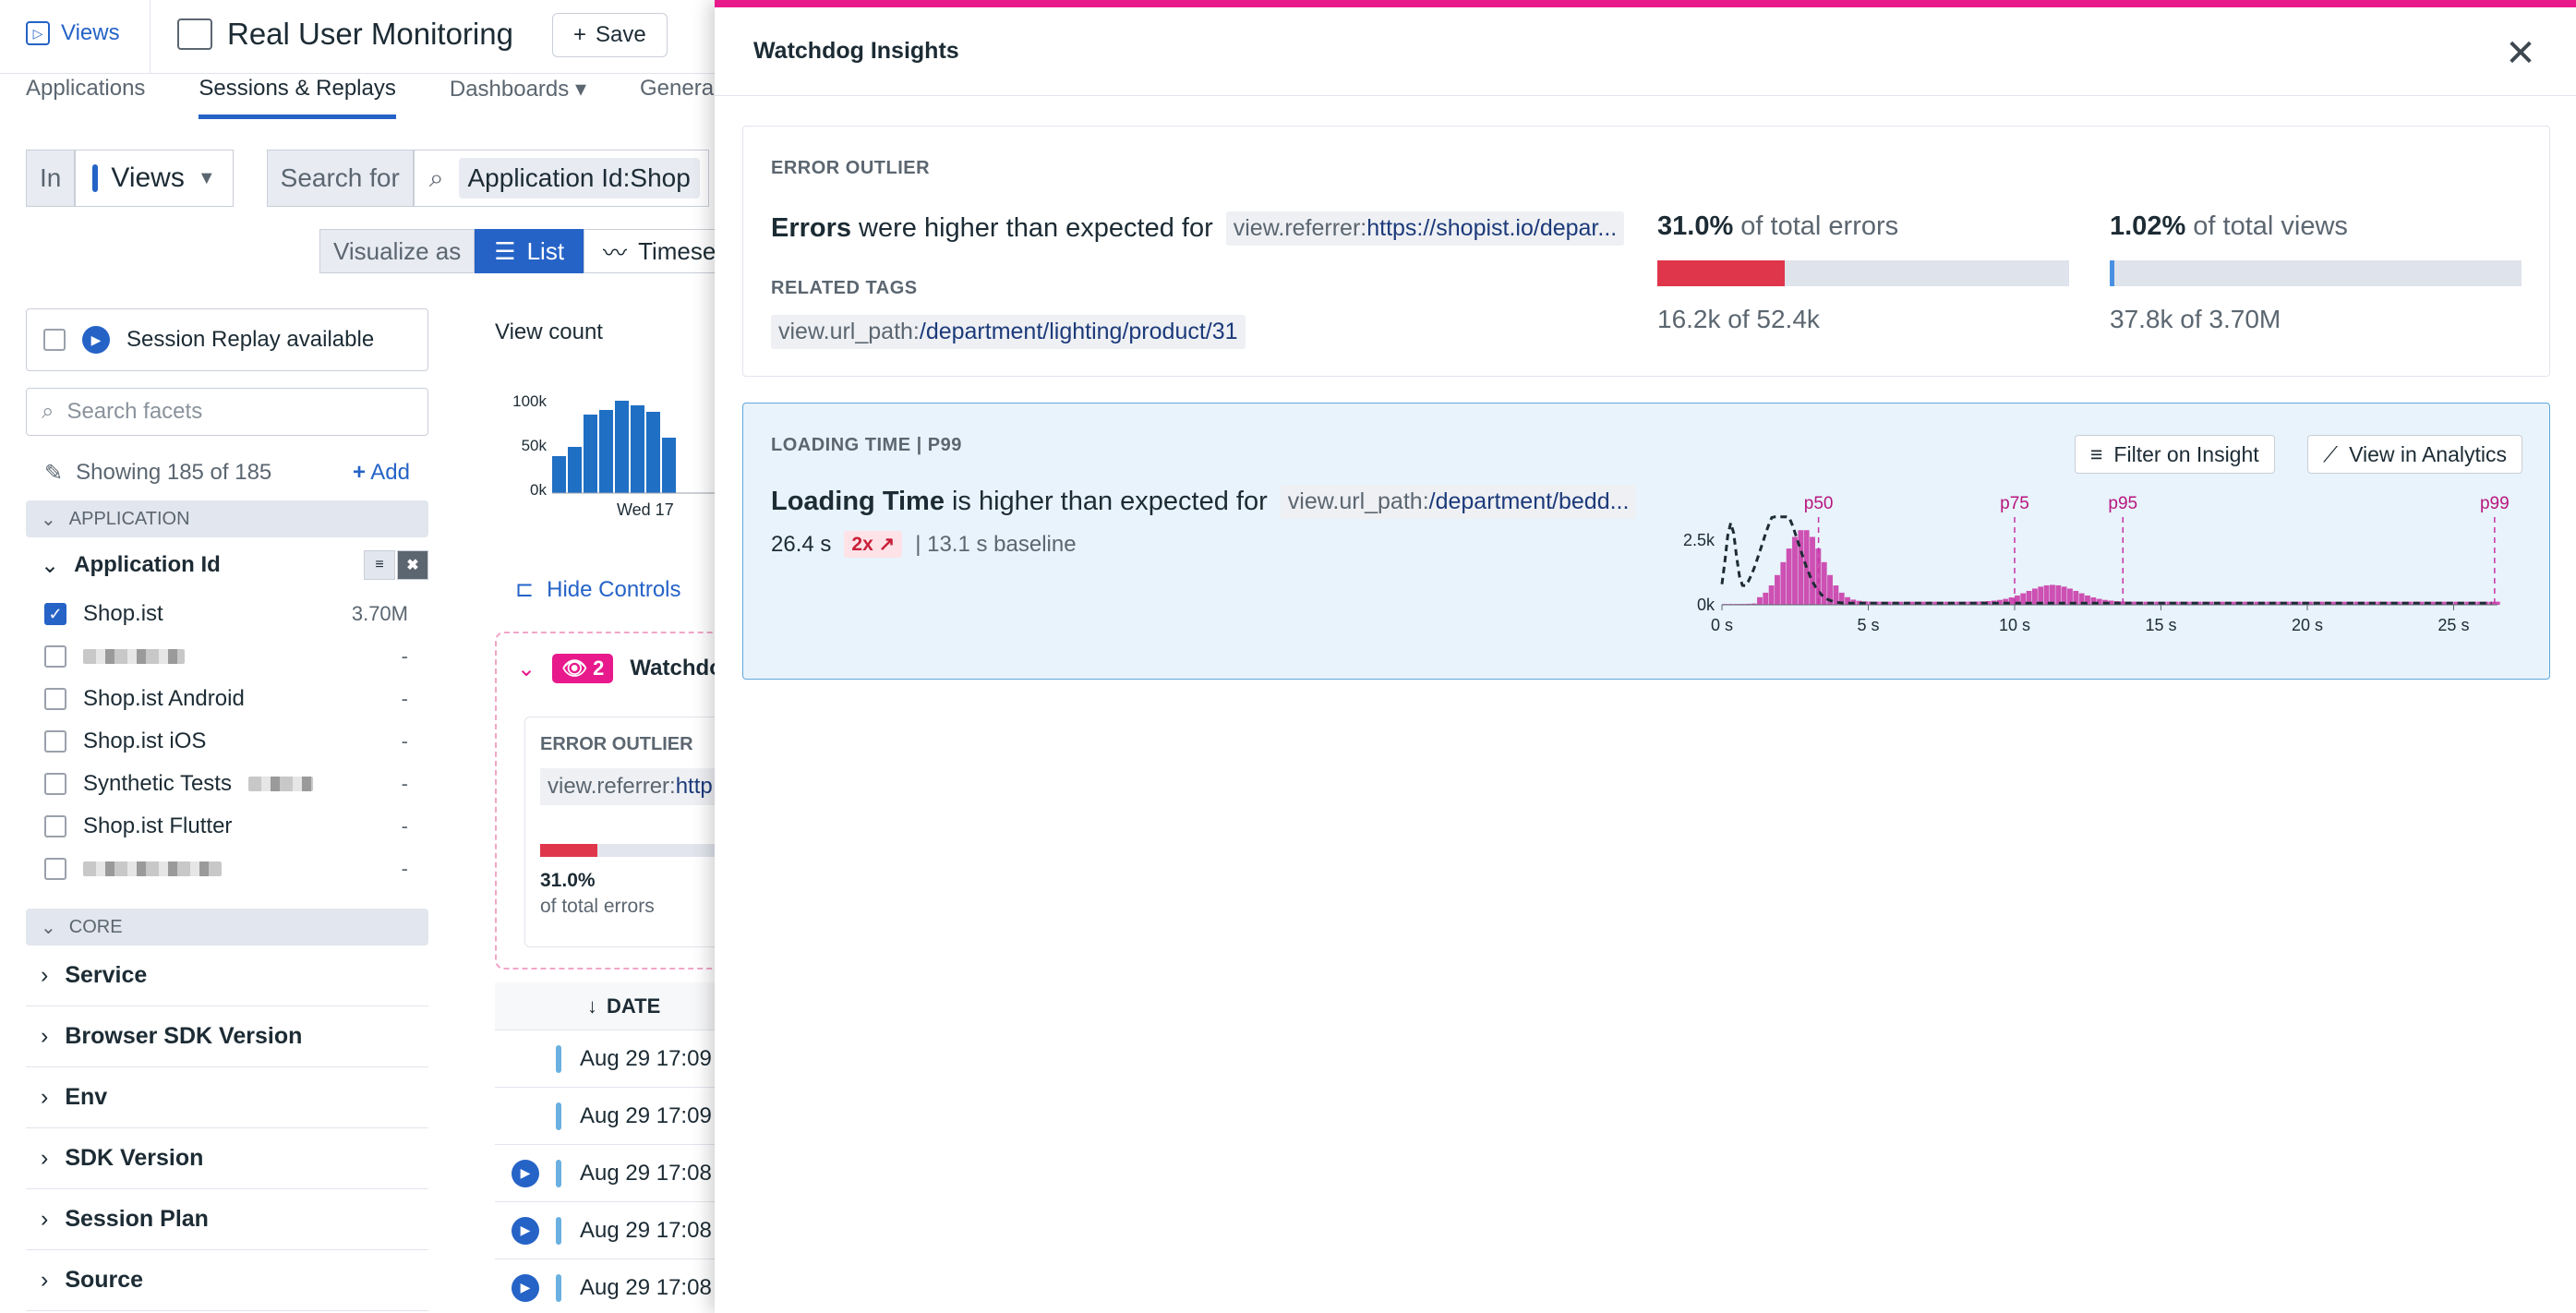 The height and width of the screenshot is (1313, 2576). I want to click on errors-progress-fill, so click(1721, 273).